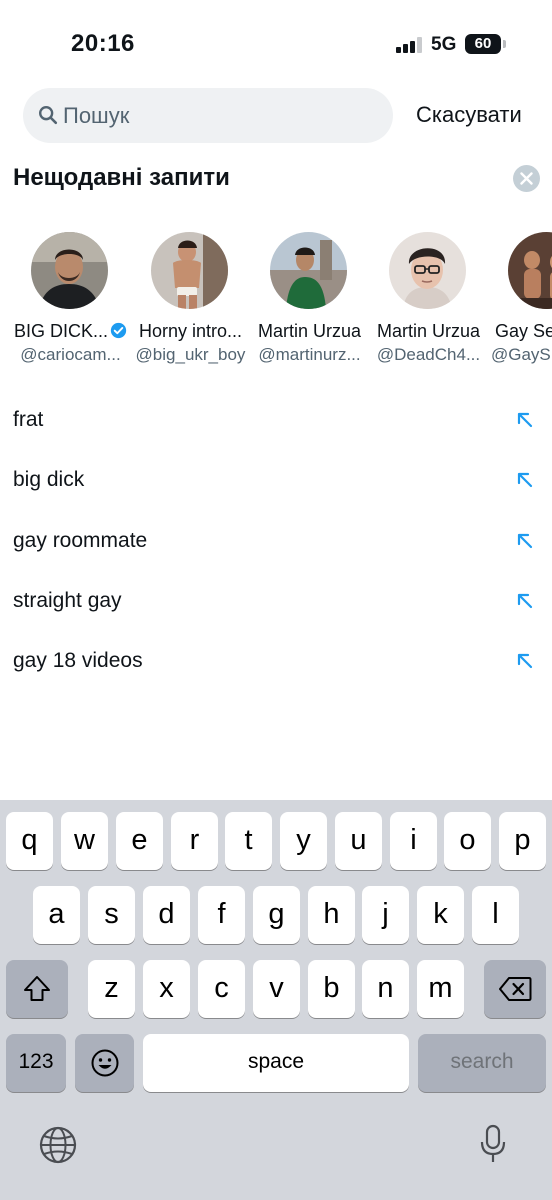 The image size is (552, 1200). Describe the element at coordinates (276, 661) in the screenshot. I see `recent-query: gay 18 videos` at that location.